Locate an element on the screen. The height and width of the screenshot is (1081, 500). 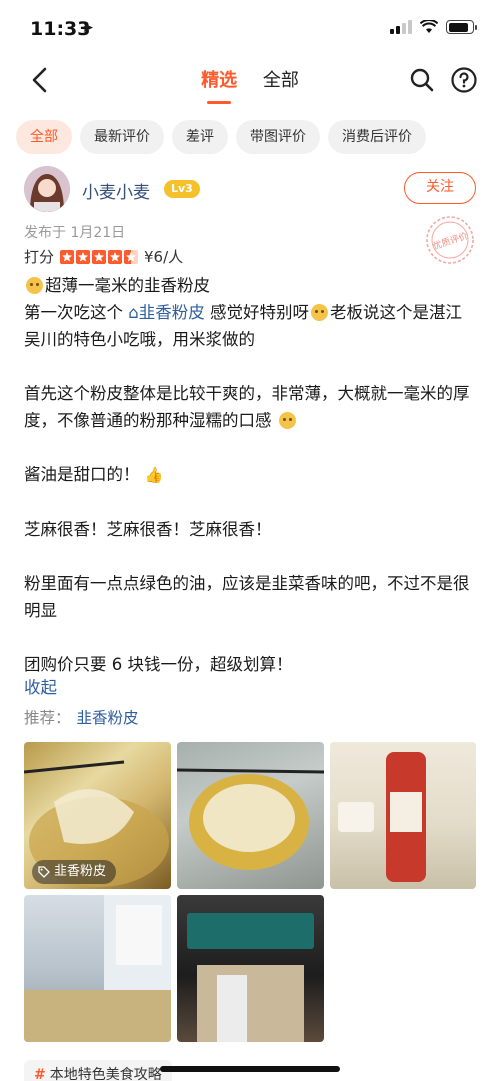
location-arrow-icon: ➤ is located at coordinates (88, 28).